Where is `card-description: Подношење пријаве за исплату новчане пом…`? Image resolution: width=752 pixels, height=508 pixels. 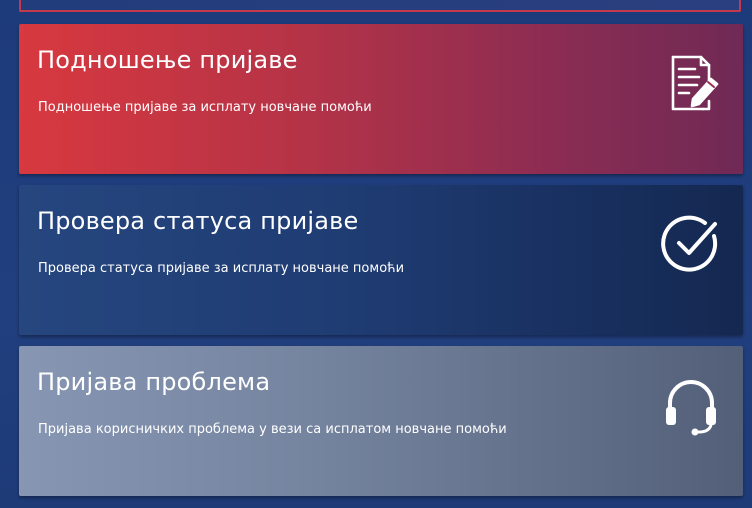 card-description: Подношење пријаве за исплату новчане пом… is located at coordinates (205, 107).